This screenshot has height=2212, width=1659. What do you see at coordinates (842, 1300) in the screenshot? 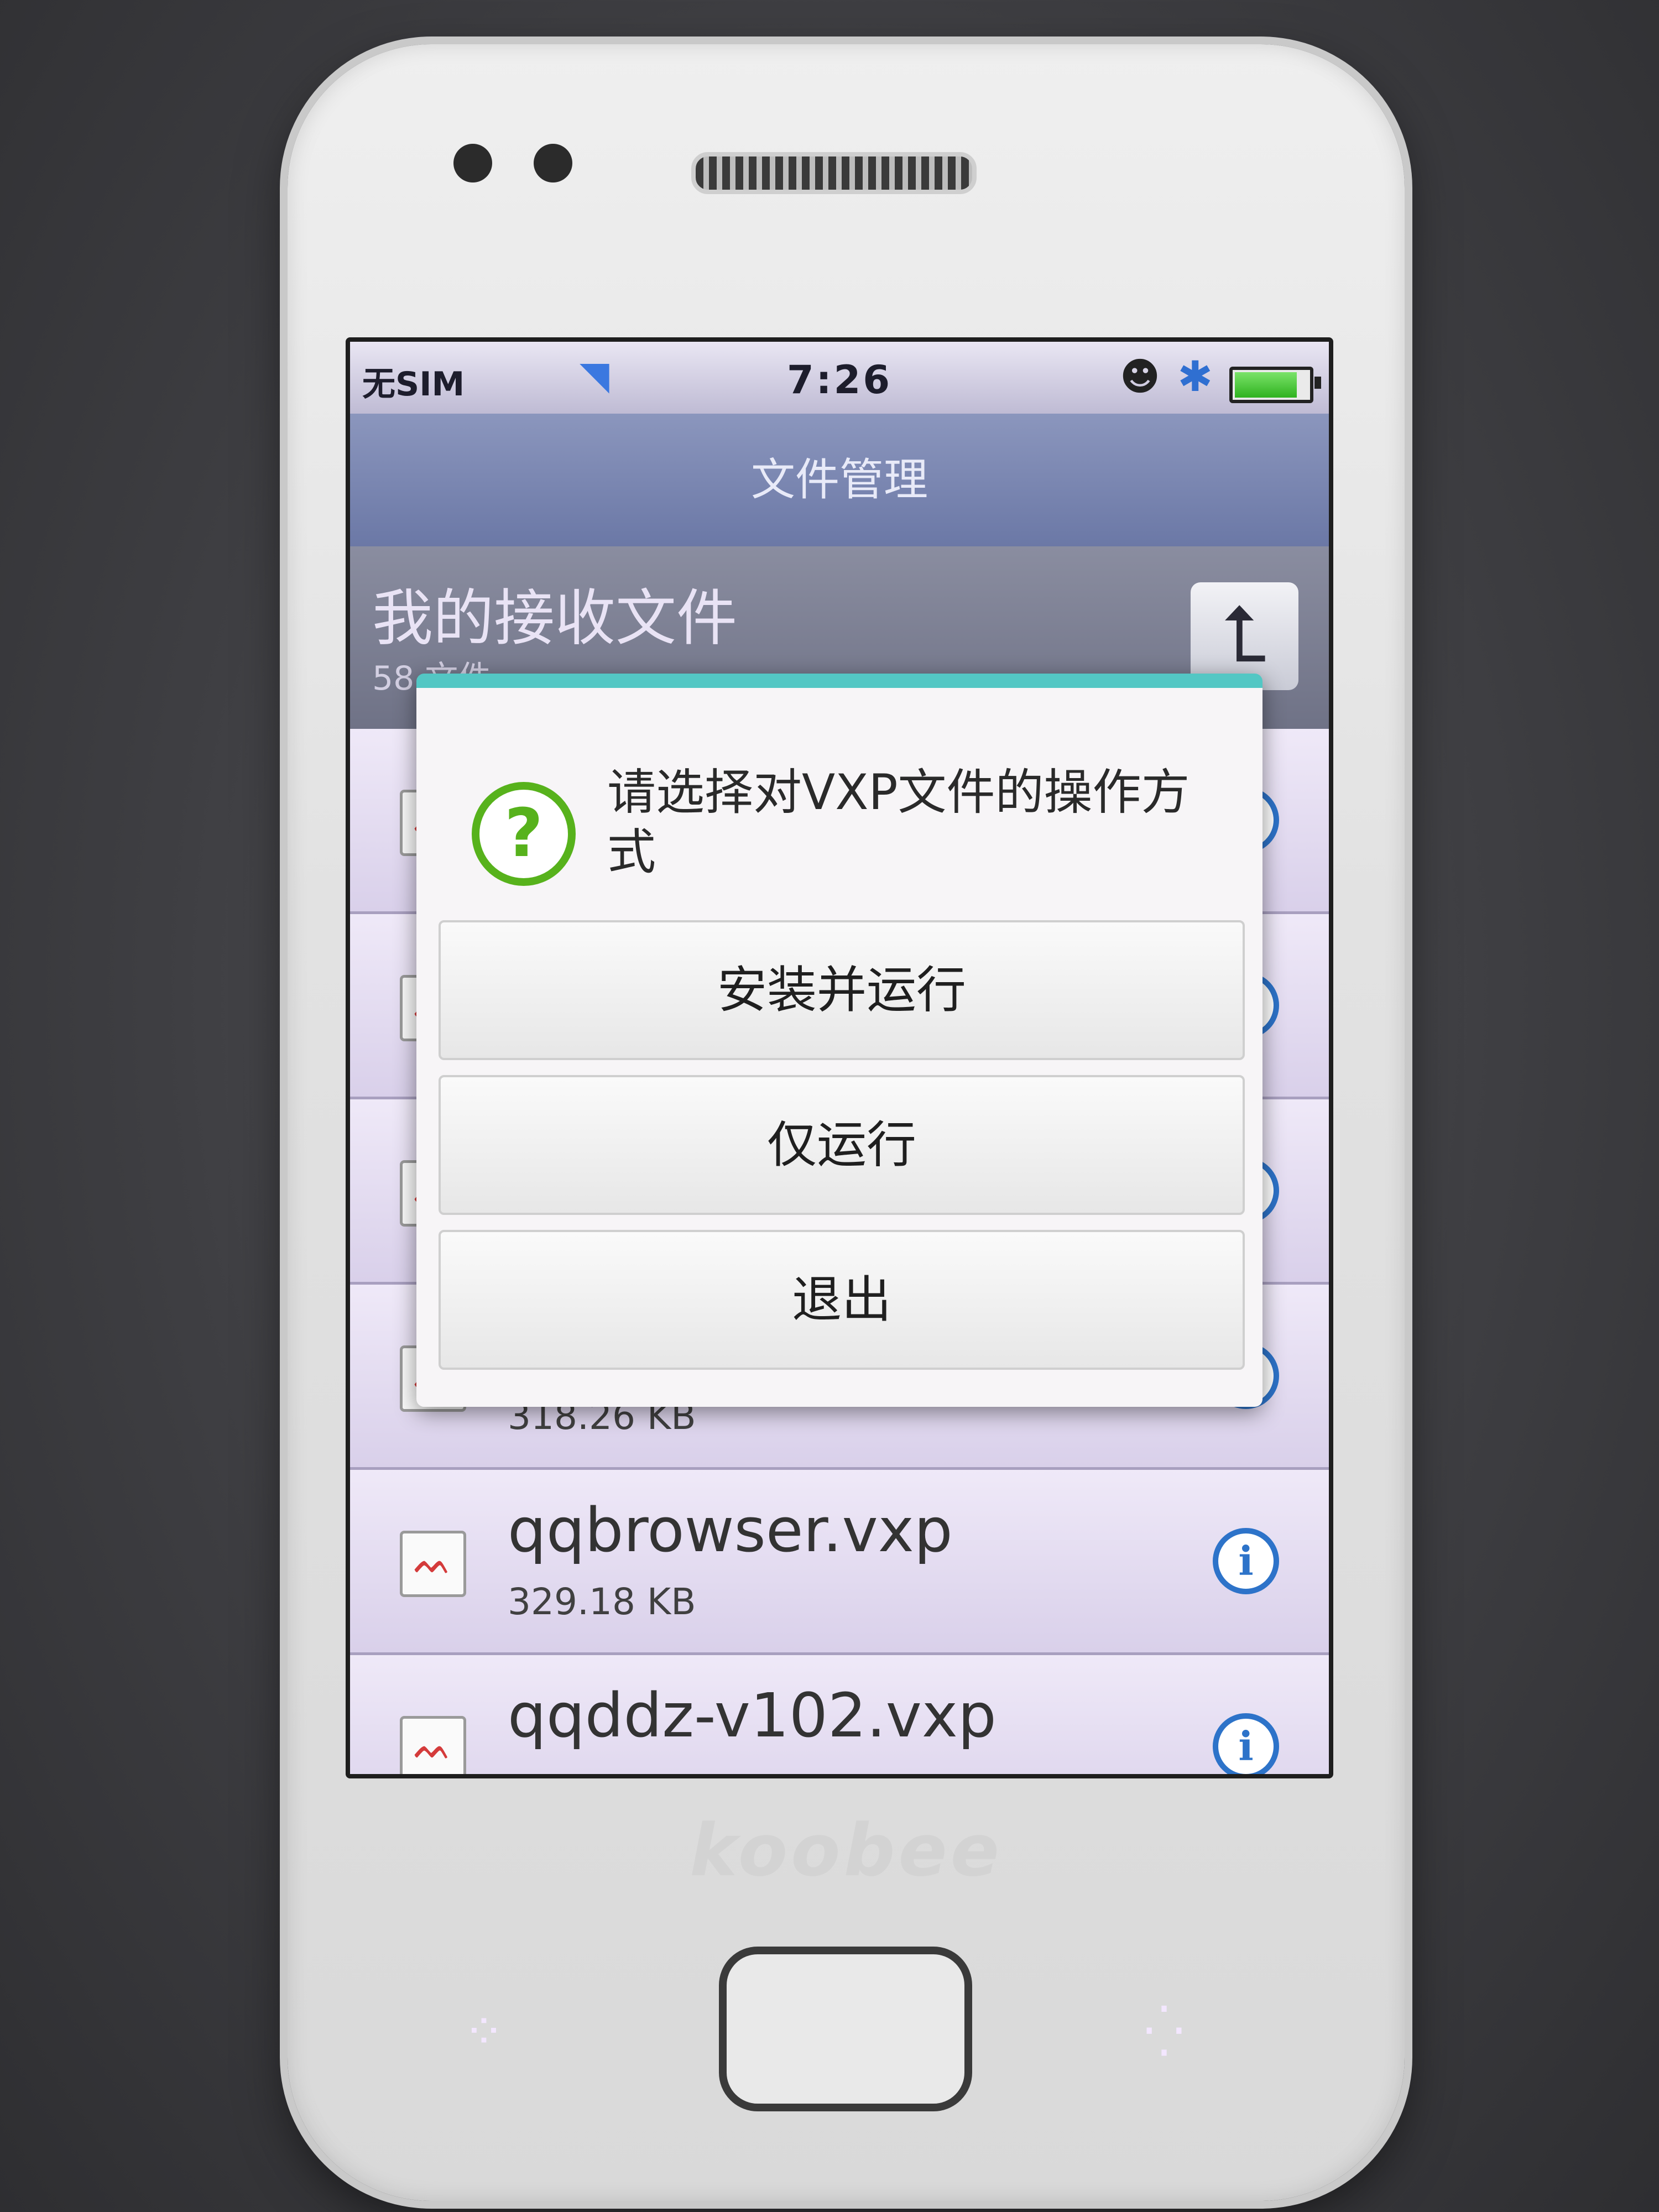
I see `exit-button: 退出` at bounding box center [842, 1300].